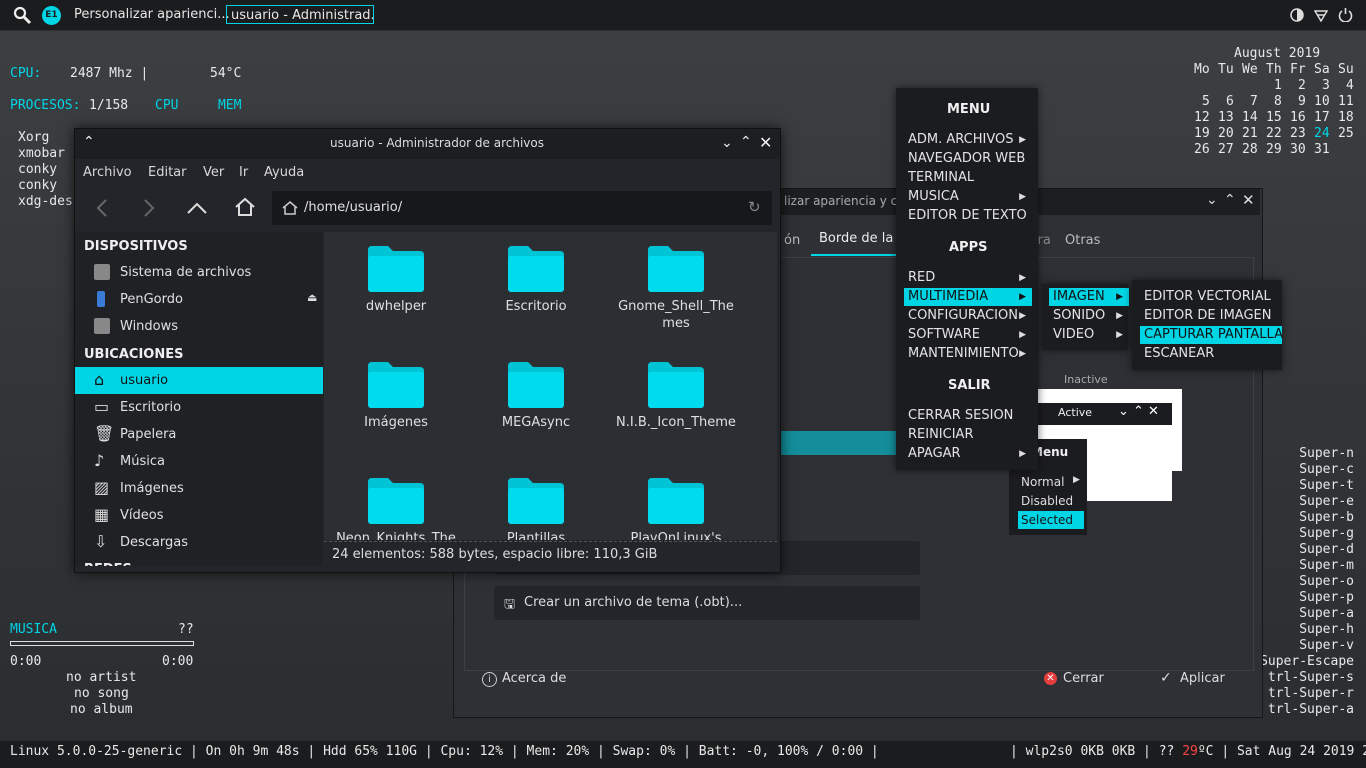  What do you see at coordinates (510, 604) in the screenshot?
I see `save-icon: 🖫` at bounding box center [510, 604].